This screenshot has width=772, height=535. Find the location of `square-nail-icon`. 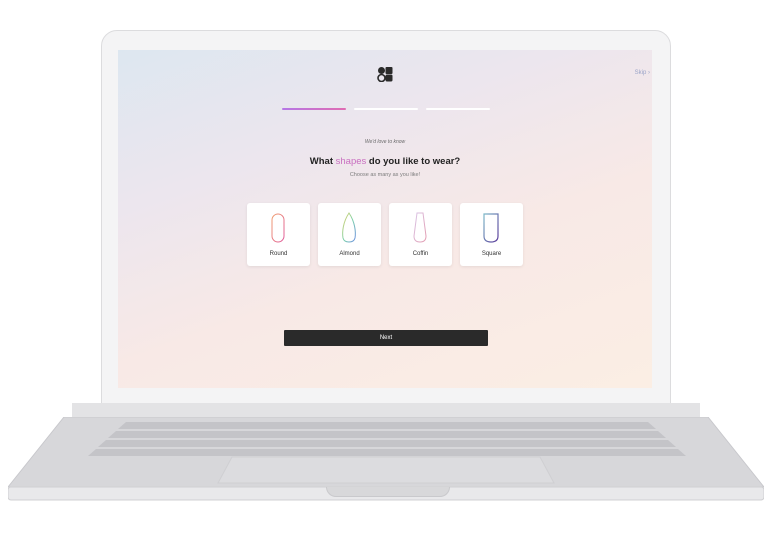

square-nail-icon is located at coordinates (491, 228).